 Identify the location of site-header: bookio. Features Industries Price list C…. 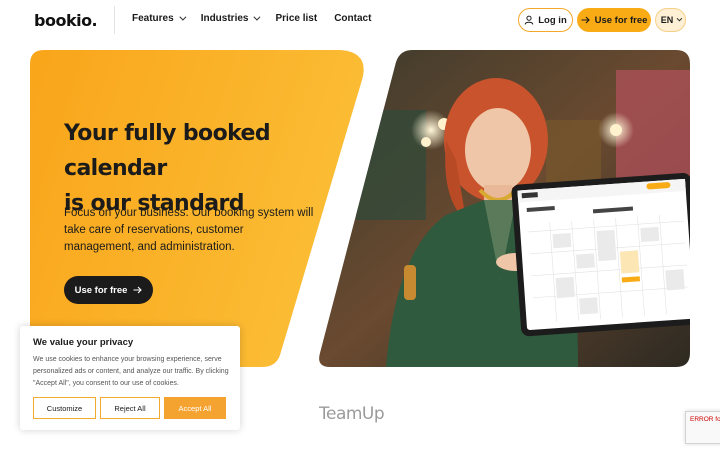
(360, 20).